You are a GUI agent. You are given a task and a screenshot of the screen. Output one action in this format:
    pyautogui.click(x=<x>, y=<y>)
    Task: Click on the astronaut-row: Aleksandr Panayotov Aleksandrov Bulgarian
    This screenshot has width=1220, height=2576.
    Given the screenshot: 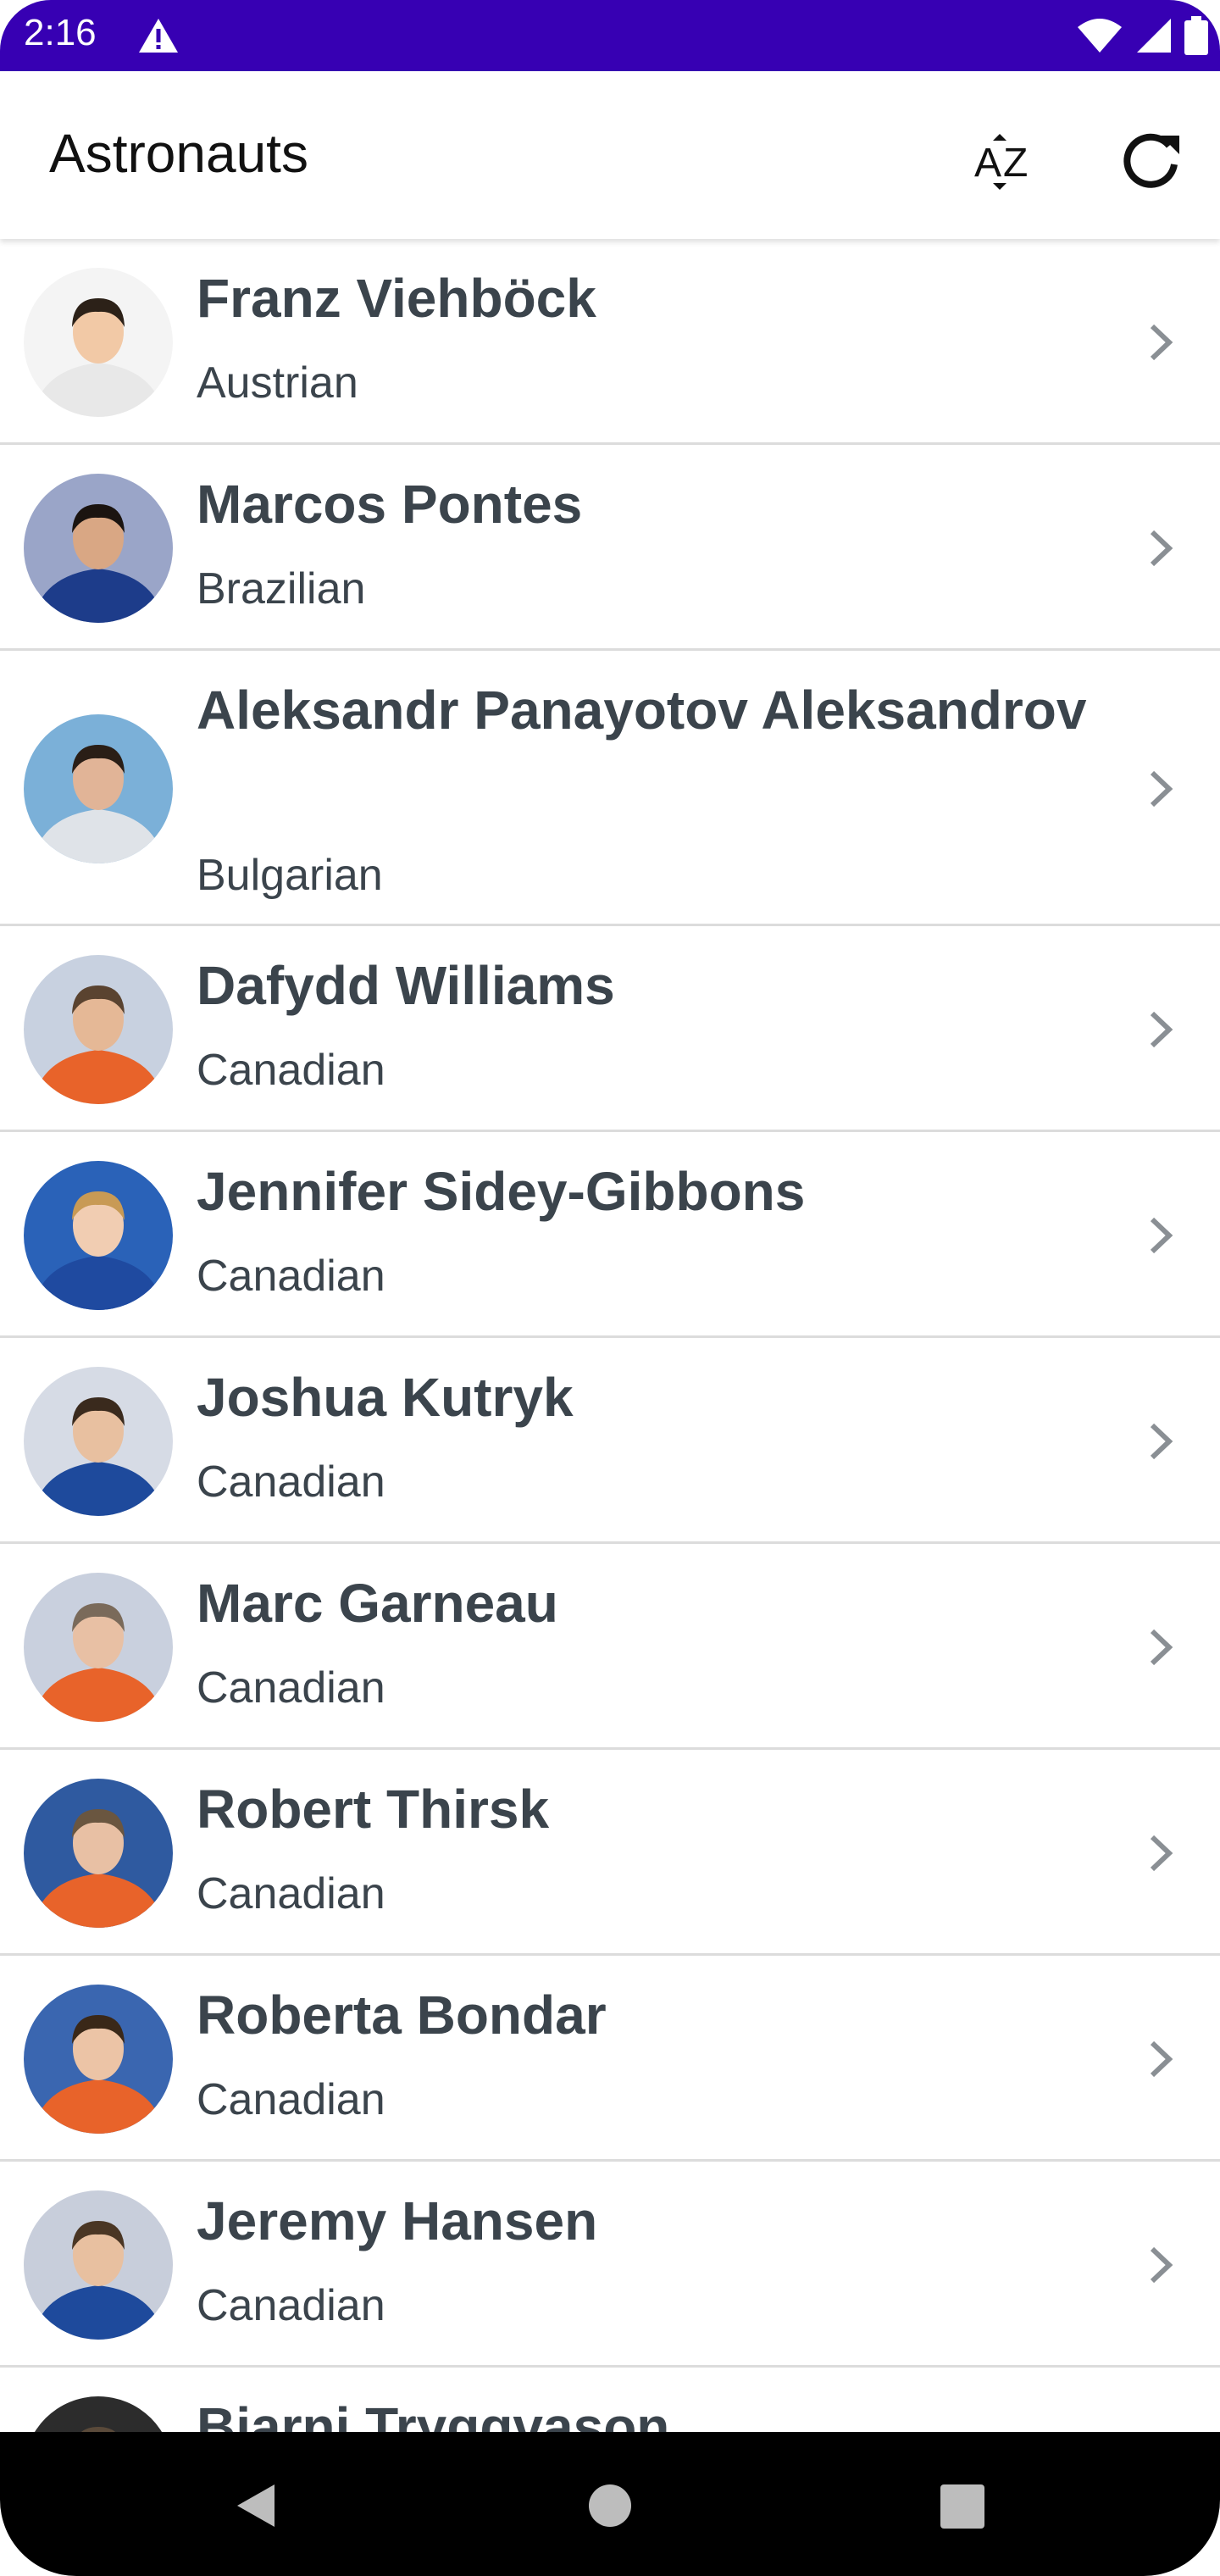 What is the action you would take?
    pyautogui.click(x=610, y=788)
    